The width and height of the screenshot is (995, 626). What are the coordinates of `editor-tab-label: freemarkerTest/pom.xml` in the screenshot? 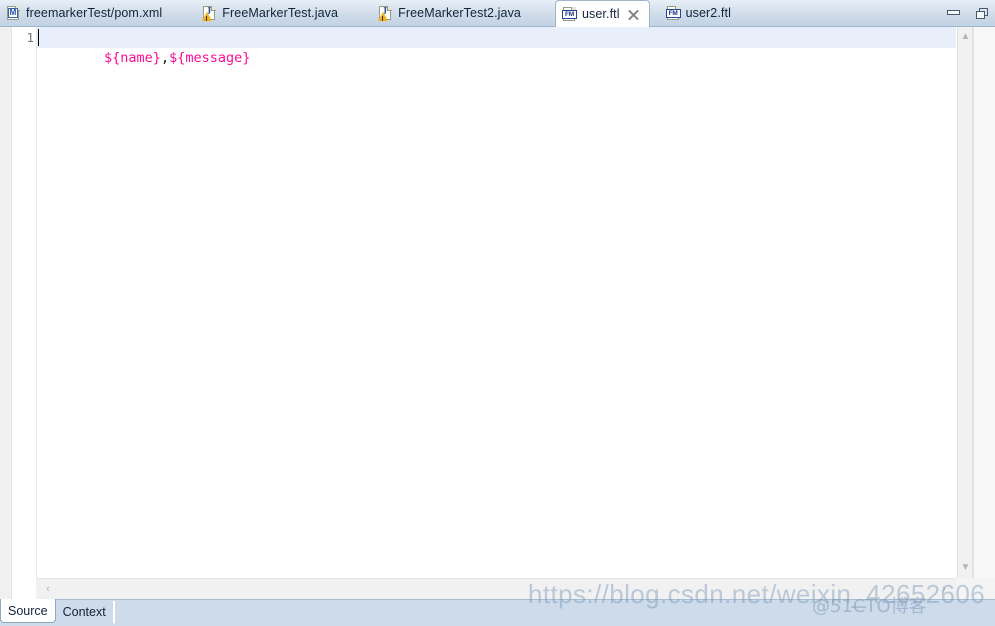 It's located at (94, 13).